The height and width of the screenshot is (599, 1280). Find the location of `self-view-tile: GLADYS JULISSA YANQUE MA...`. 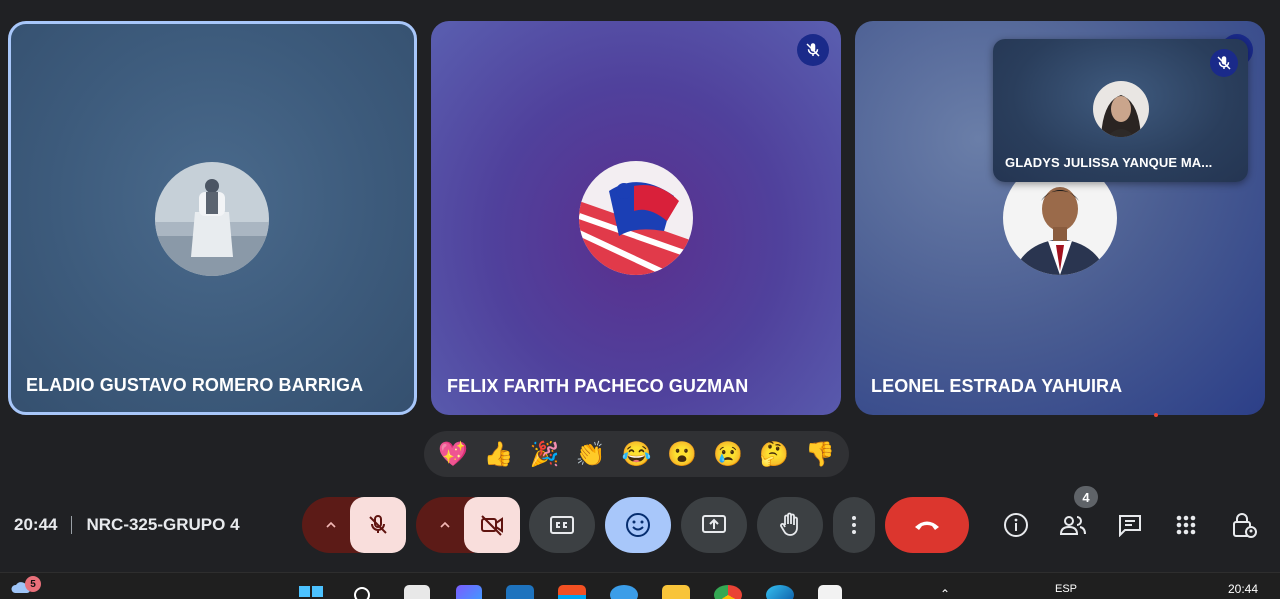

self-view-tile: GLADYS JULISSA YANQUE MA... is located at coordinates (1120, 110).